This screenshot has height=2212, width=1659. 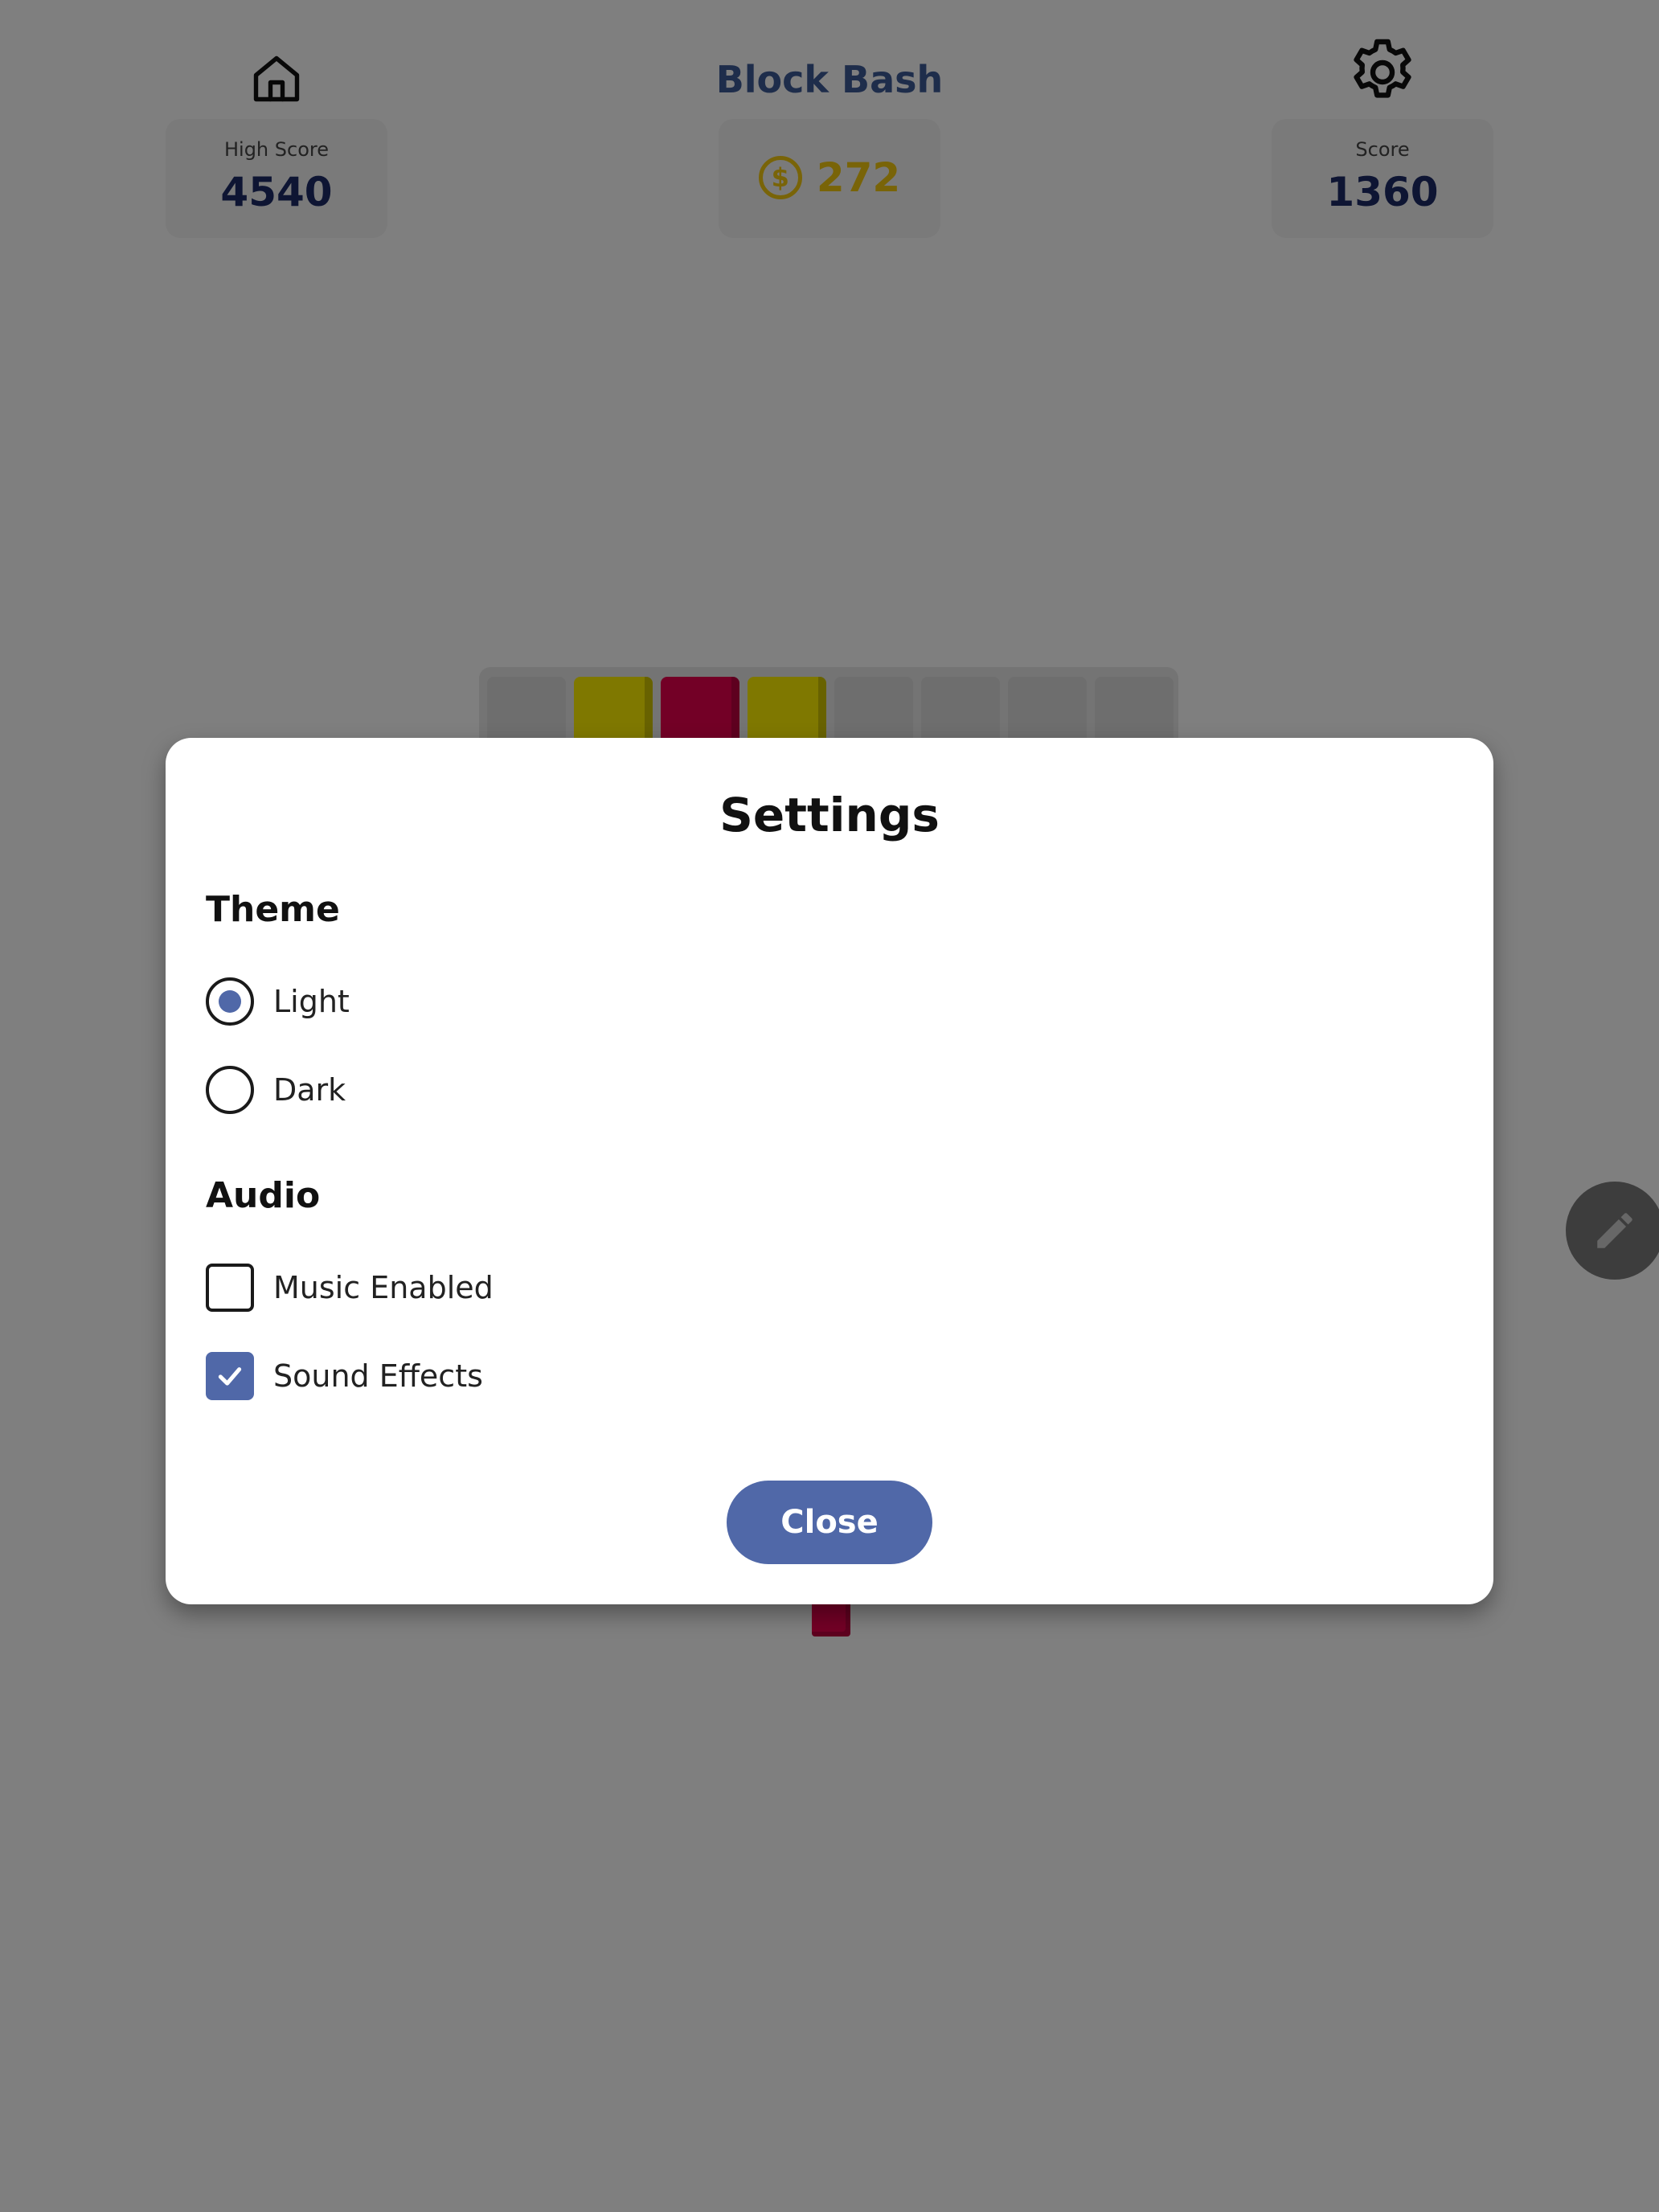 I want to click on audio-option-label: Music Enabled, so click(x=383, y=1287).